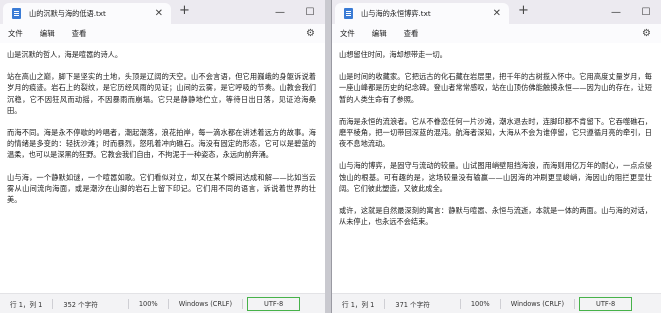 This screenshot has height=313, width=661. What do you see at coordinates (80, 304) in the screenshot?
I see `char-count: 352 个字符` at bounding box center [80, 304].